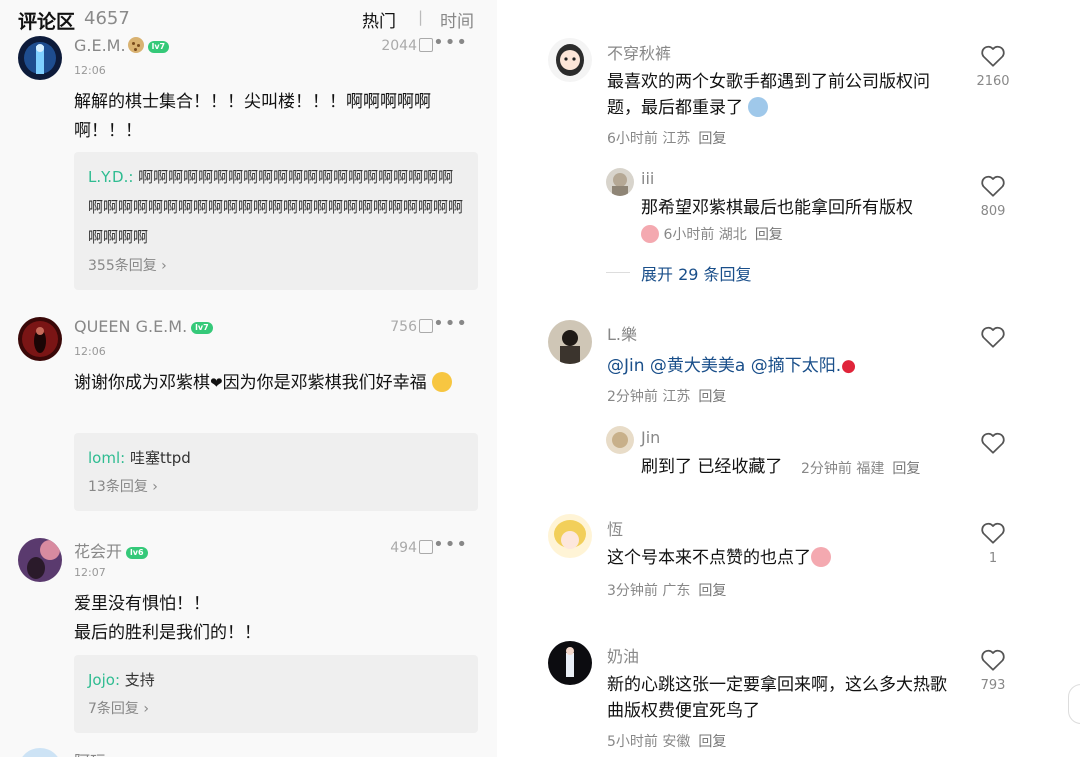  Describe the element at coordinates (216, 383) in the screenshot. I see `black-heart-icon: ❤` at that location.